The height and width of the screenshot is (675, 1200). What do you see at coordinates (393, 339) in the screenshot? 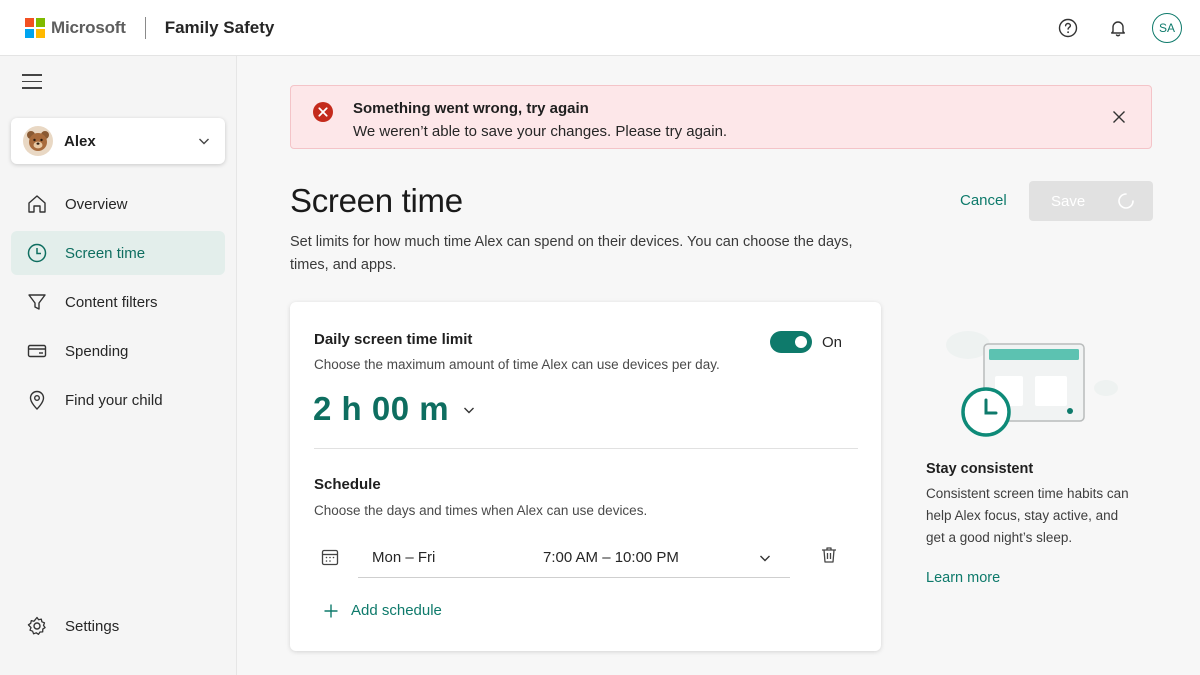
I see `daily-limit-heading: Daily screen time limit` at bounding box center [393, 339].